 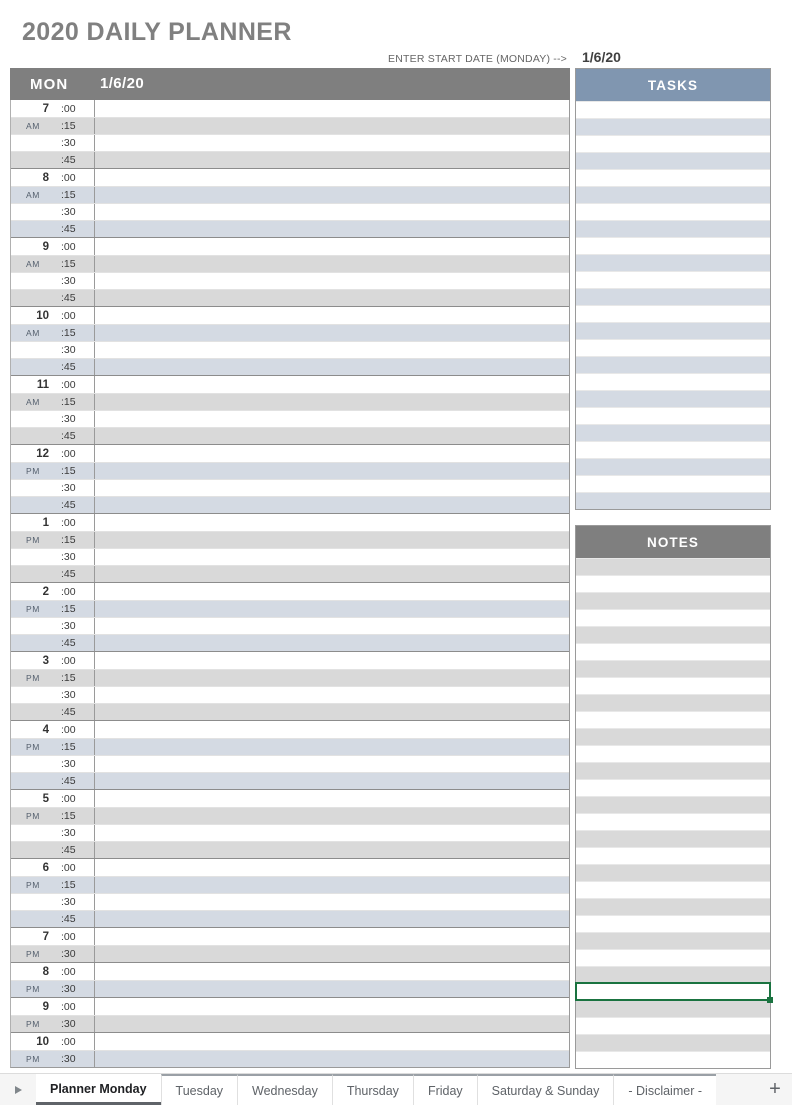 I want to click on time-slot-row: 2:00, so click(x=290, y=591).